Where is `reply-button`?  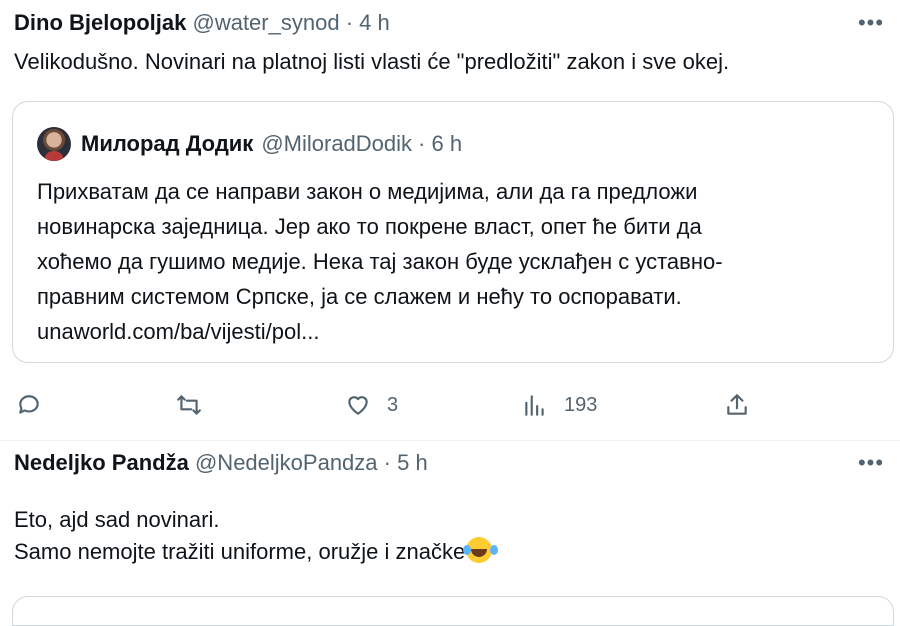
reply-button is located at coordinates (29, 405).